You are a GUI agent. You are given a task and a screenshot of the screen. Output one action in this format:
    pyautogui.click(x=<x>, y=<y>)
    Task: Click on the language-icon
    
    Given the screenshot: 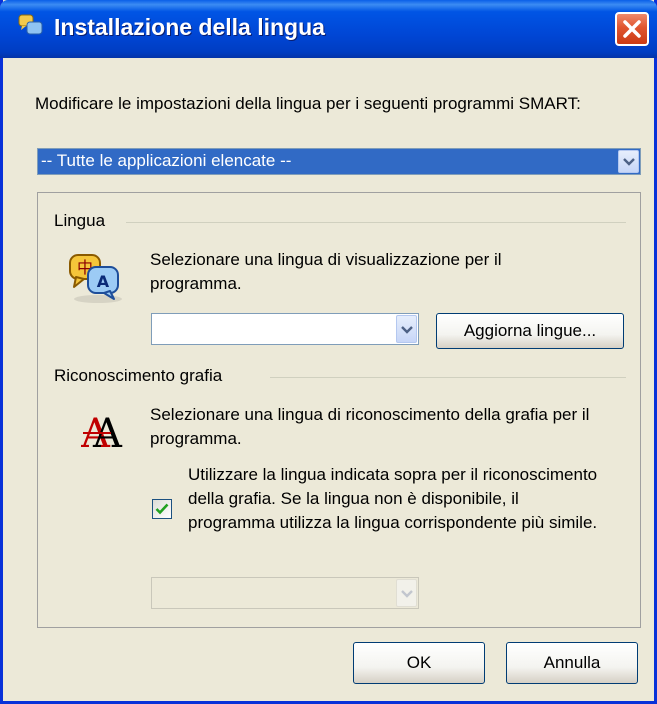 What is the action you would take?
    pyautogui.click(x=30, y=24)
    